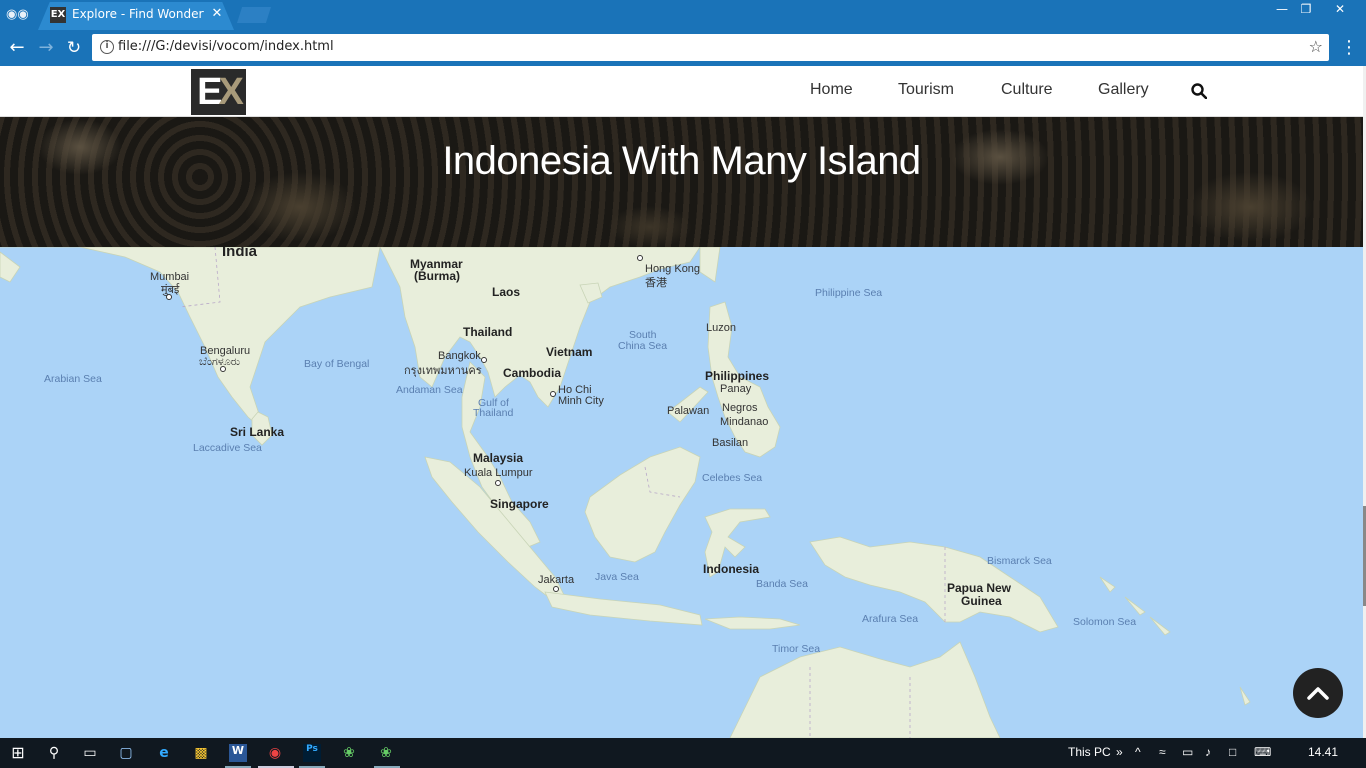 The width and height of the screenshot is (1366, 768). I want to click on virtualbox-icon: ▢, so click(126, 753).